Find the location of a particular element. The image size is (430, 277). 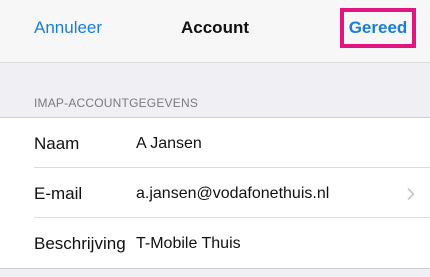

done-button: Gereed is located at coordinates (378, 28).